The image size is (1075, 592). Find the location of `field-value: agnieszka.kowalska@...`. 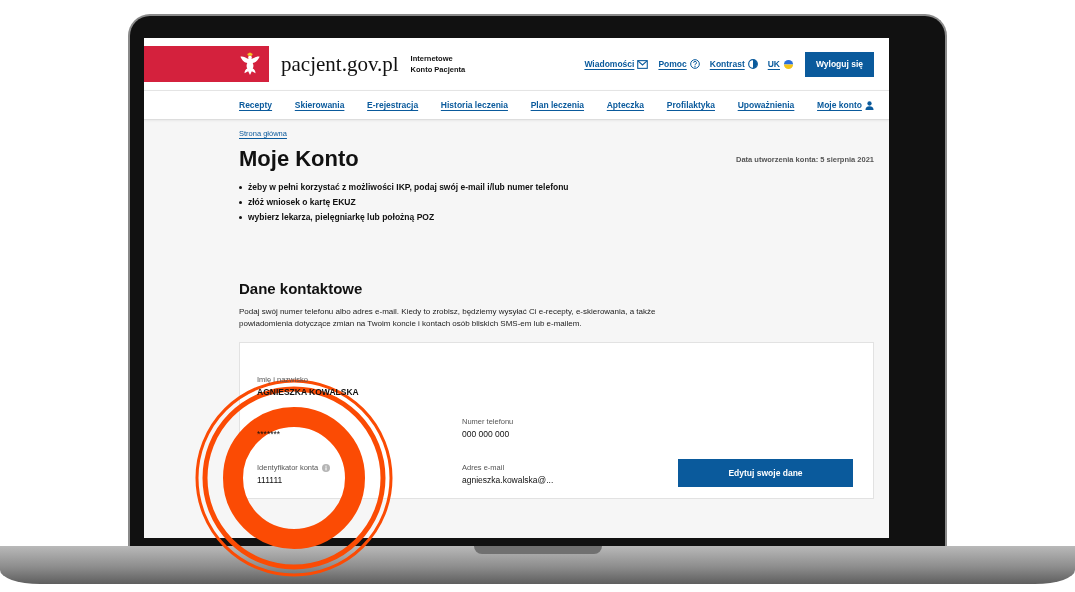

field-value: agnieszka.kowalska@... is located at coordinates (508, 480).